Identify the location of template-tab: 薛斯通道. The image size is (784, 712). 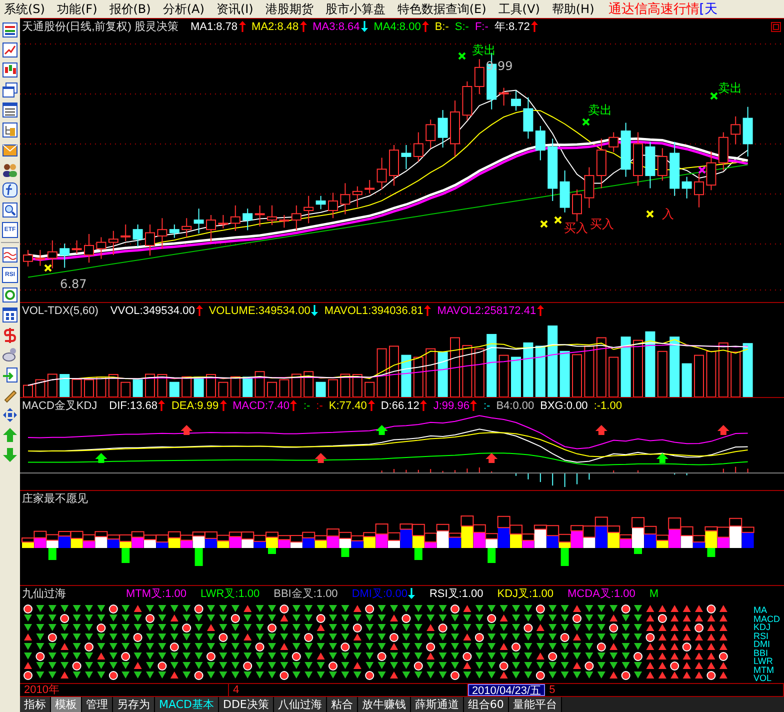
(437, 704).